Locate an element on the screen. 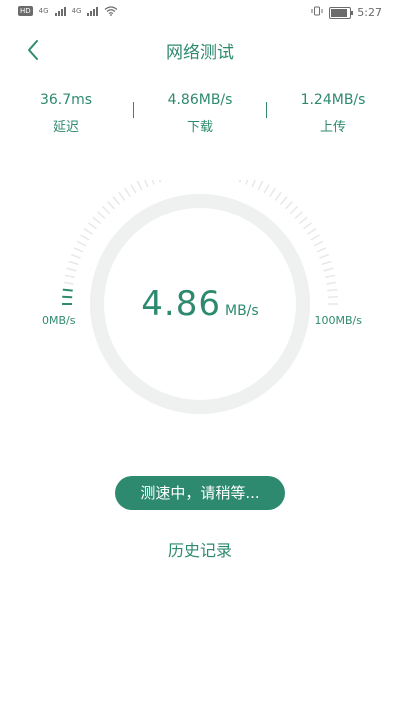 The image size is (400, 711). speed-unit: MB/s is located at coordinates (242, 311).